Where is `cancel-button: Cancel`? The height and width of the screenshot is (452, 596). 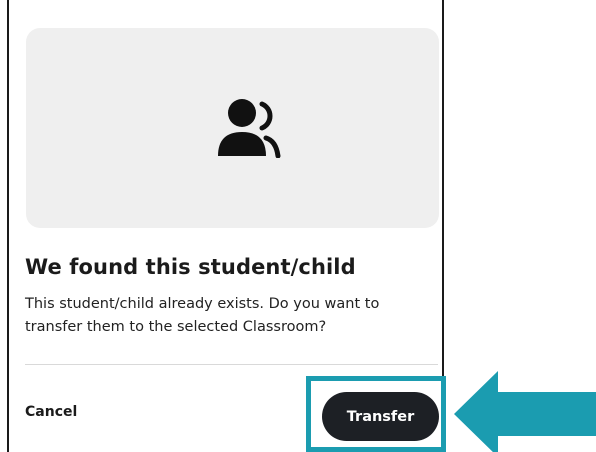 cancel-button: Cancel is located at coordinates (51, 412).